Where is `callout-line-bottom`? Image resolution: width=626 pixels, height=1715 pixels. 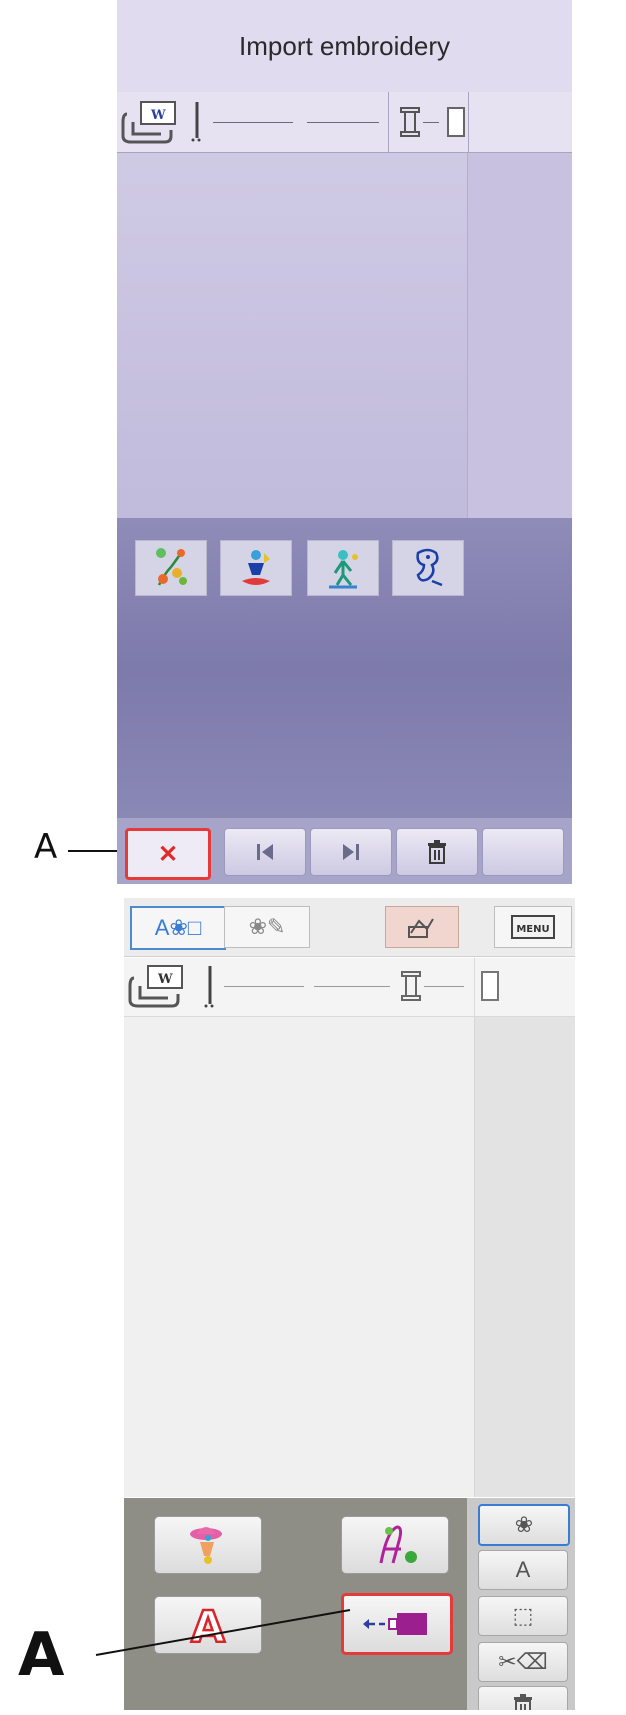
callout-line-bottom is located at coordinates (223, 1632).